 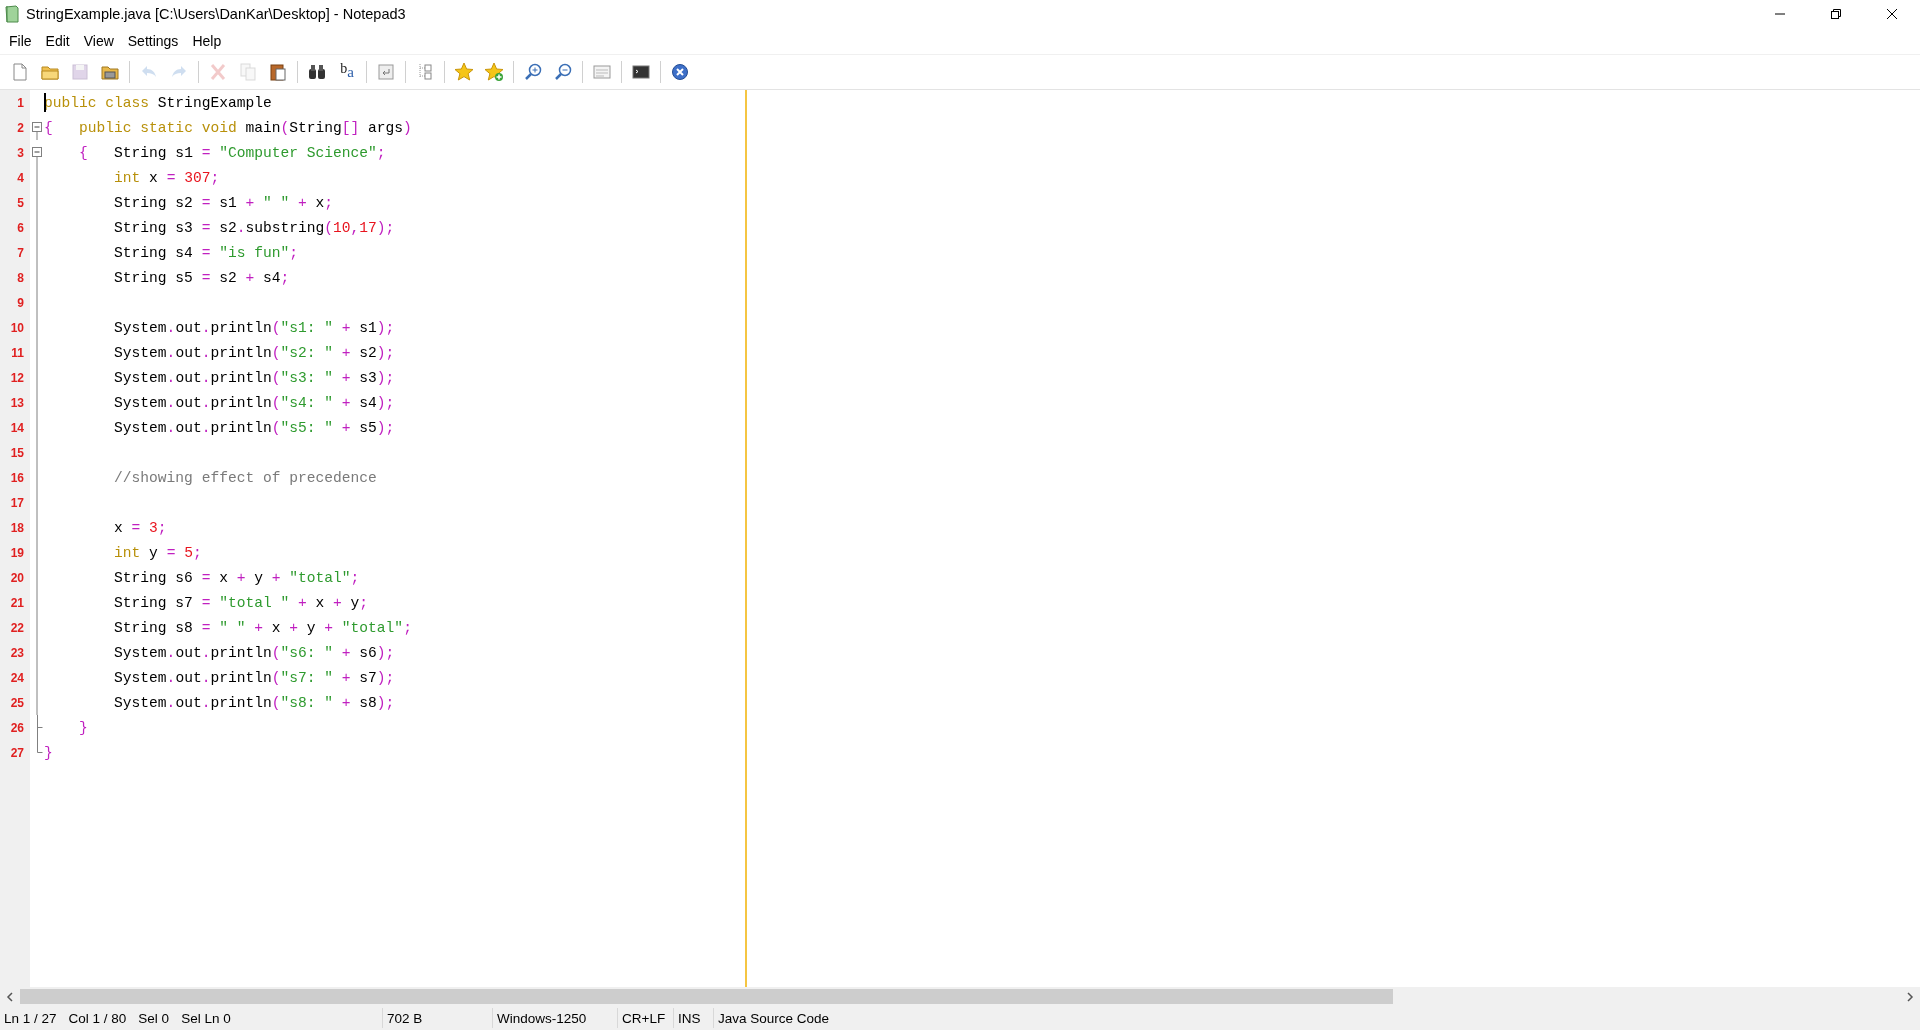 What do you see at coordinates (20, 202) in the screenshot?
I see `line-number: 5` at bounding box center [20, 202].